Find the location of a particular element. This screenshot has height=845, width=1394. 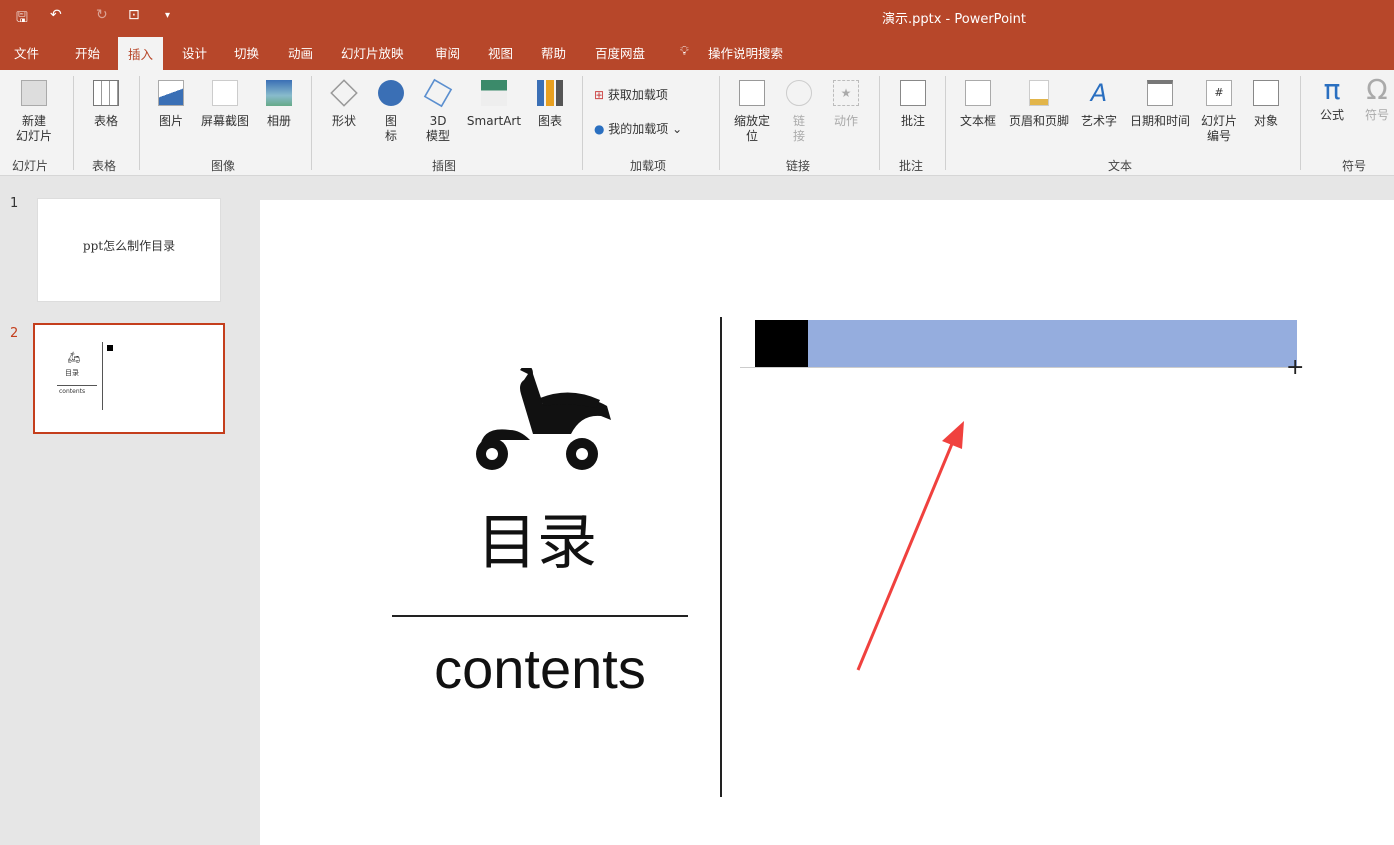

shapes-icon is located at coordinates (344, 93).